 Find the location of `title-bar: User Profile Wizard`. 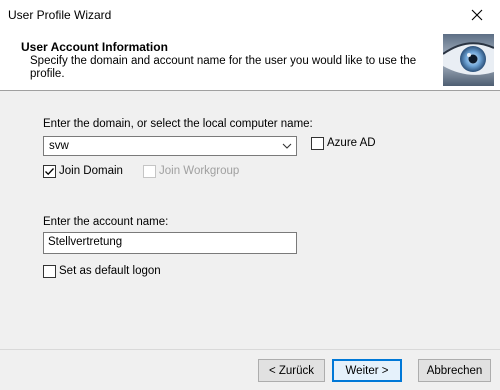

title-bar: User Profile Wizard is located at coordinates (250, 15).